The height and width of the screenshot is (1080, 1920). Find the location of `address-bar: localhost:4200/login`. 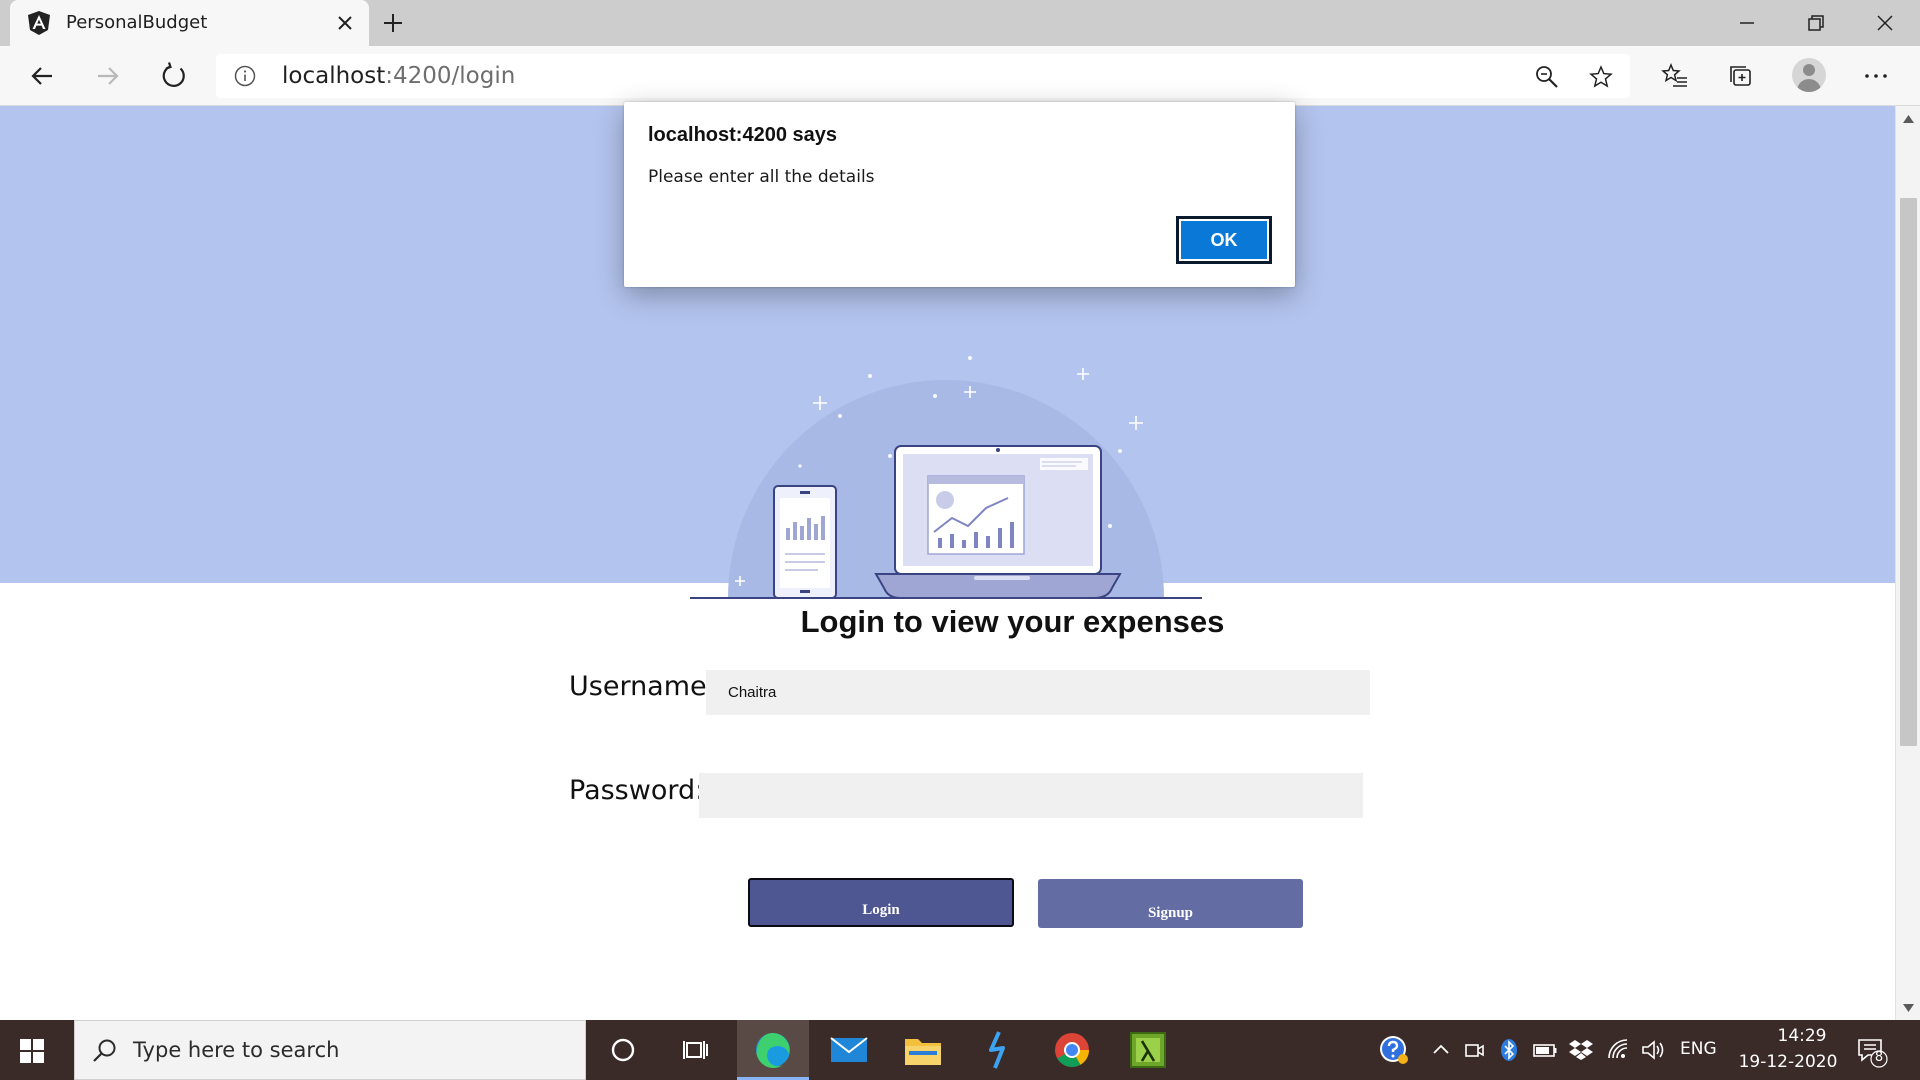

address-bar: localhost:4200/login is located at coordinates (923, 76).